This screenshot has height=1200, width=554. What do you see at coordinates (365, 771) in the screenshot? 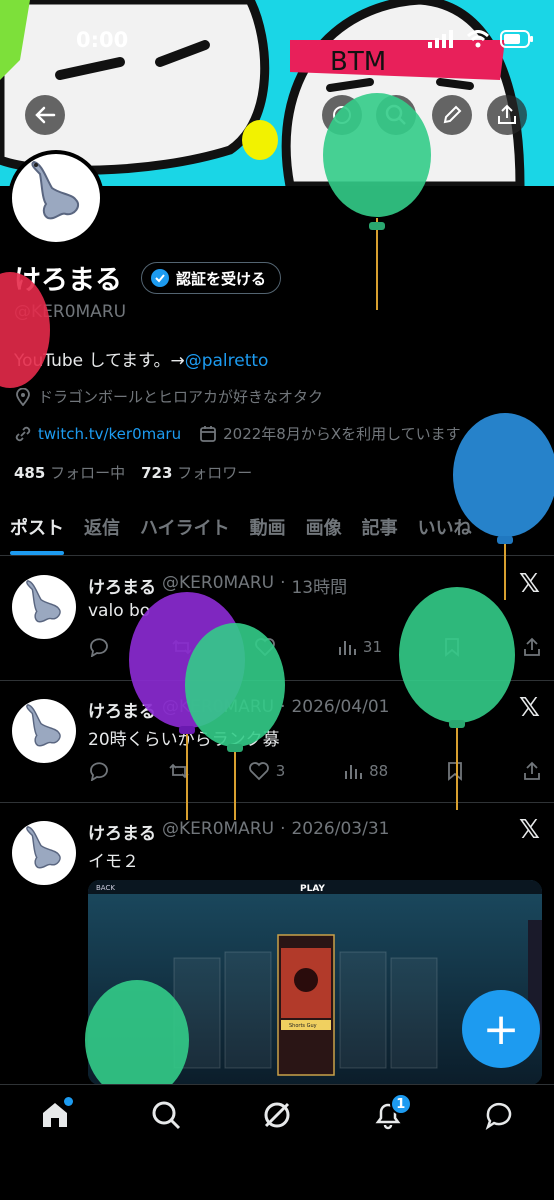
I see `views-button: 88` at bounding box center [365, 771].